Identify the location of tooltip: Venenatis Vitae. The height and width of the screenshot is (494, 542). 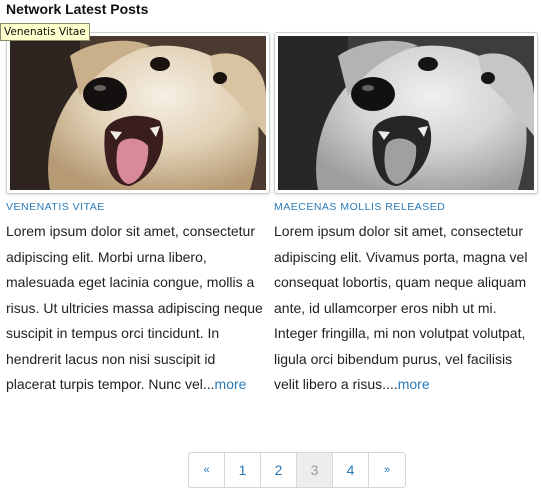
(45, 32).